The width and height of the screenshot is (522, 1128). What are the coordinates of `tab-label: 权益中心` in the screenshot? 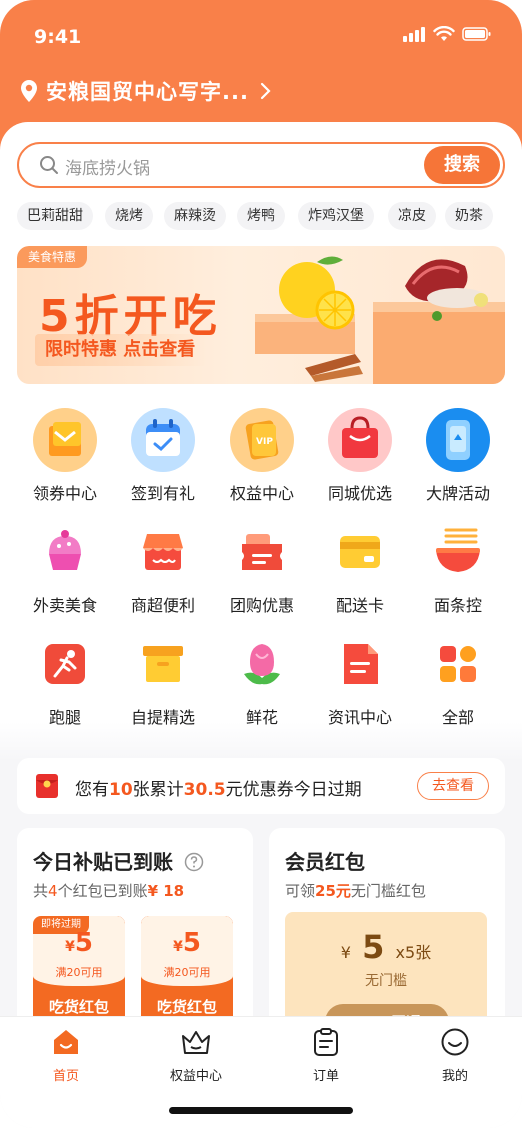 It's located at (195, 1076).